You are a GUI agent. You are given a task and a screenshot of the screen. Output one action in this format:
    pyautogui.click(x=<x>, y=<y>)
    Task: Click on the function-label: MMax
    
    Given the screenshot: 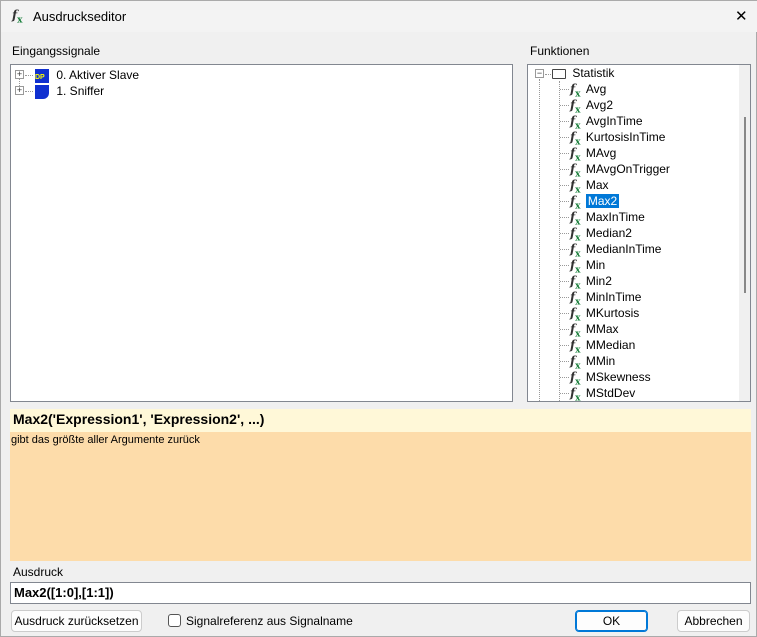 What is the action you would take?
    pyautogui.click(x=602, y=329)
    